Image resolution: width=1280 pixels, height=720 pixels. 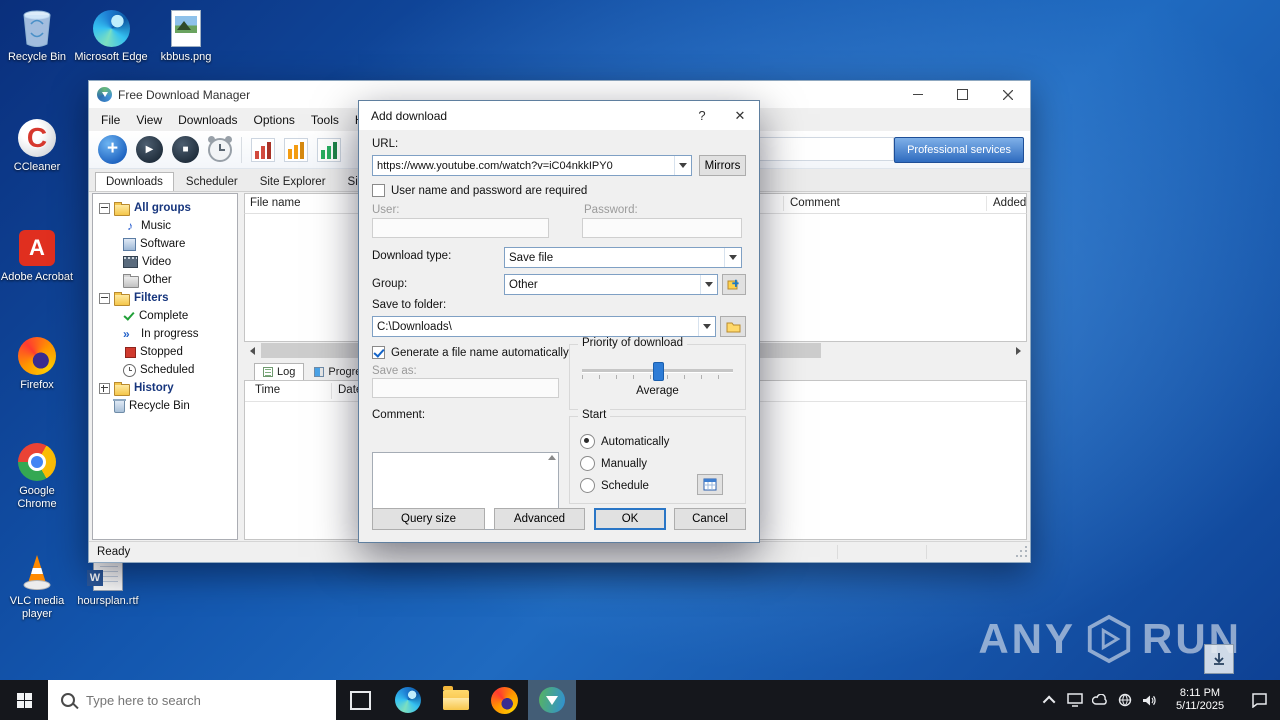 What do you see at coordinates (104, 388) in the screenshot?
I see `expand-icon` at bounding box center [104, 388].